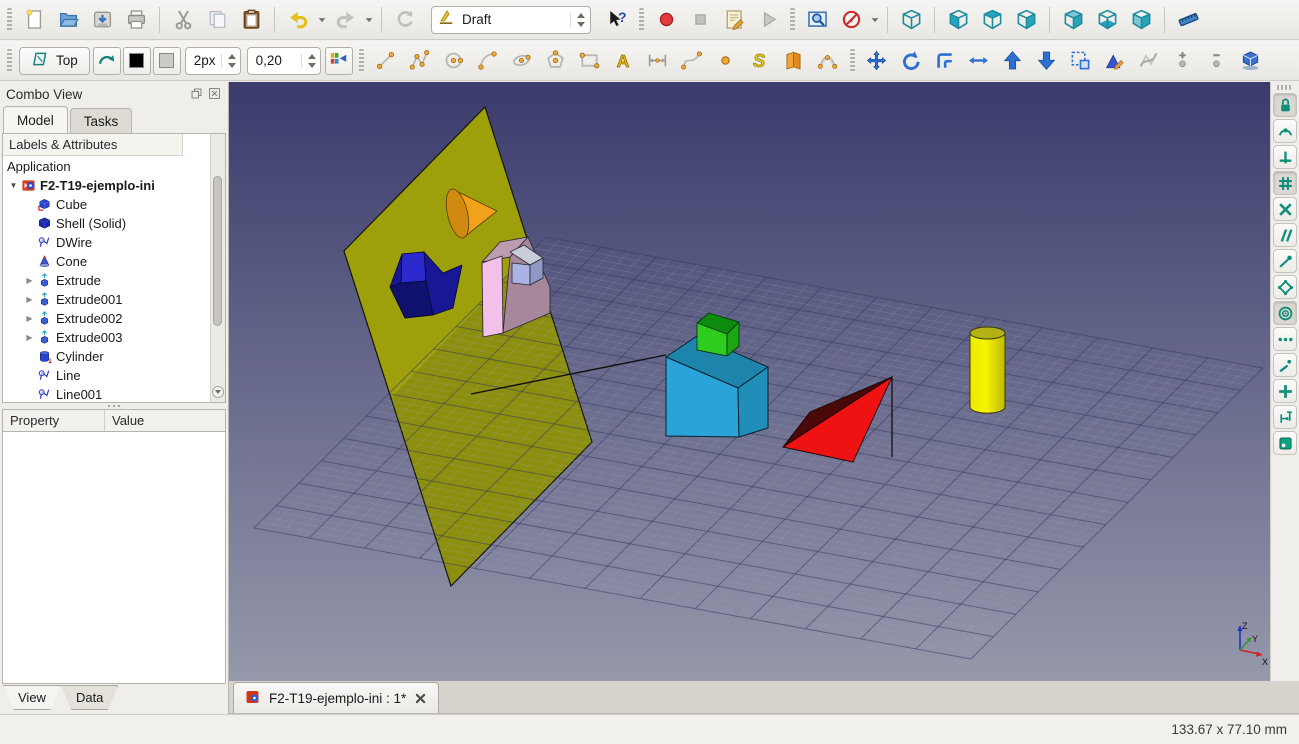 This screenshot has height=744, width=1299. I want to click on draft-scale-button, so click(1081, 61).